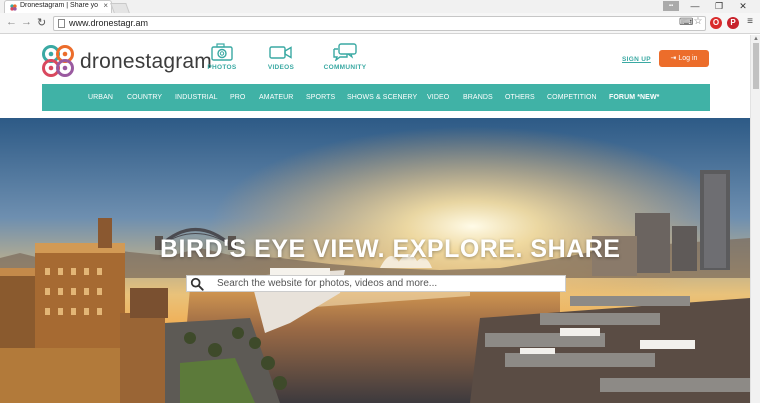 Image resolution: width=760 pixels, height=403 pixels. What do you see at coordinates (11, 22) in the screenshot?
I see `back-arrow-icon: ←` at bounding box center [11, 22].